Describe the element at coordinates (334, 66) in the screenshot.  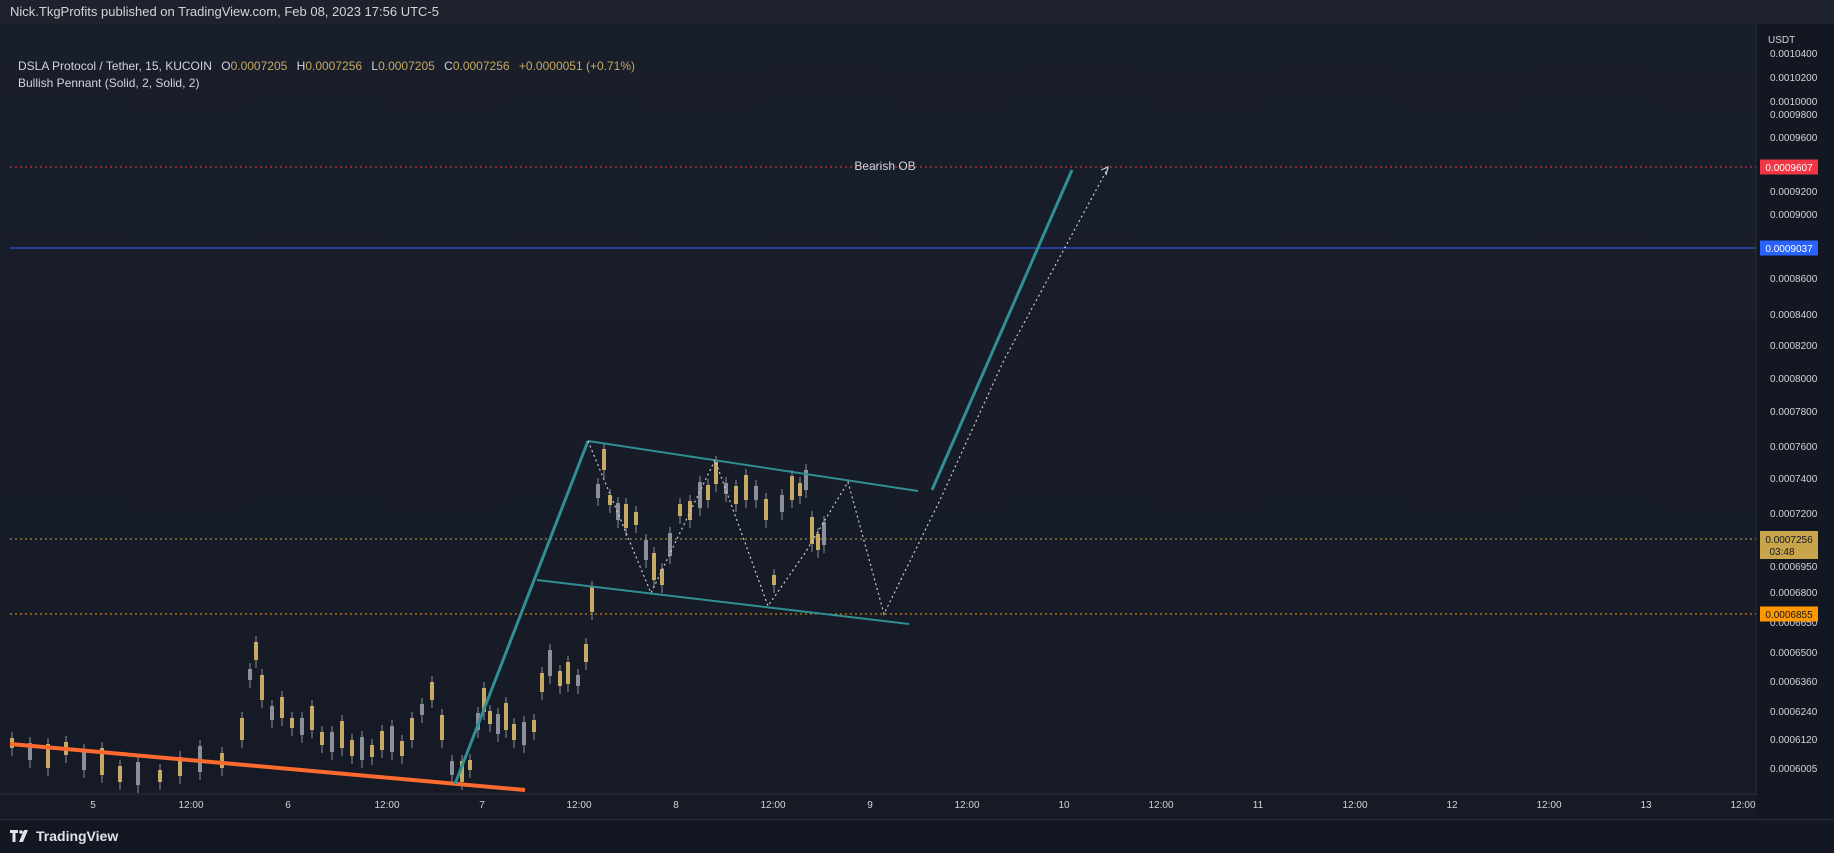
I see `high-value: 0.0007256` at that location.